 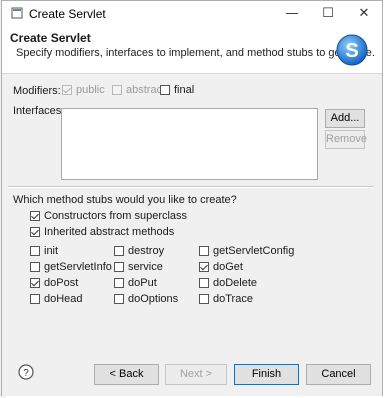 What do you see at coordinates (116, 216) in the screenshot?
I see `constructors-label: Constructors from superclass` at bounding box center [116, 216].